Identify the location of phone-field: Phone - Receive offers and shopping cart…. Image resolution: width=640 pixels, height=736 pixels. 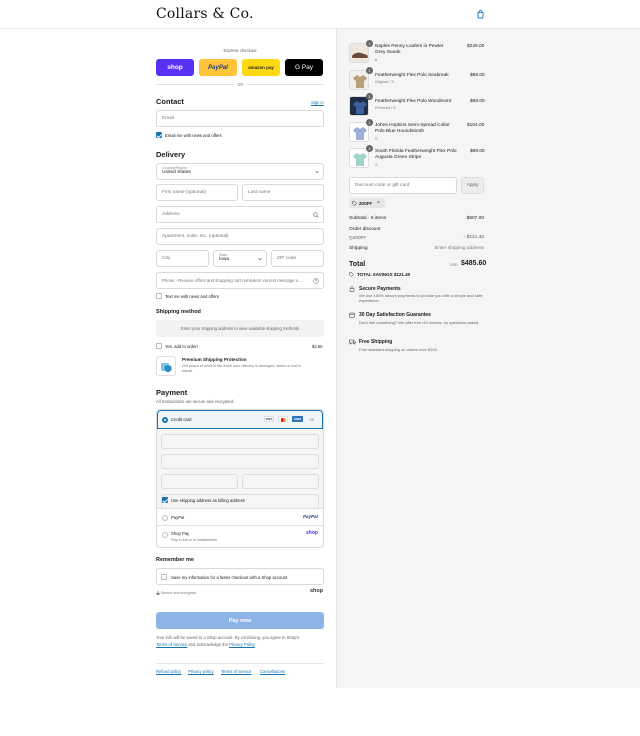
(240, 280).